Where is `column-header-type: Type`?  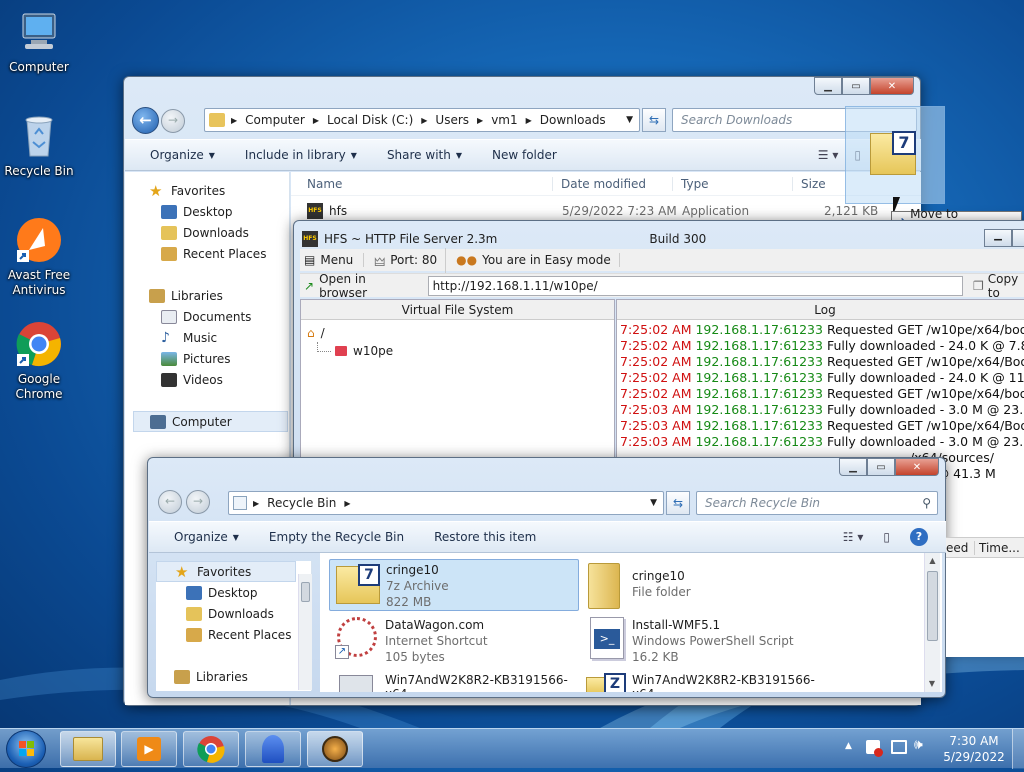
column-header-type: Type is located at coordinates (732, 183).